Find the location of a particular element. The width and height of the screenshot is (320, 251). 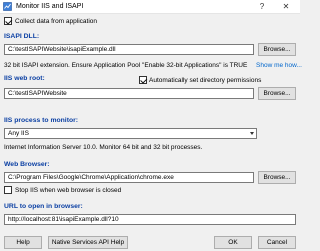

stop-iis-label: Stop IIS when web browser is closed is located at coordinates (68, 190).